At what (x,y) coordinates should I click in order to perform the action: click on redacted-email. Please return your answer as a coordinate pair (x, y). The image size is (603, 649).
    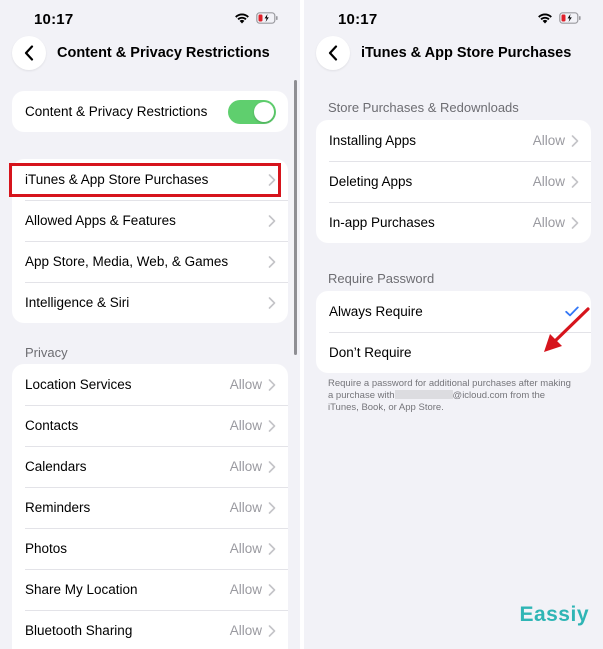
    Looking at the image, I should click on (423, 394).